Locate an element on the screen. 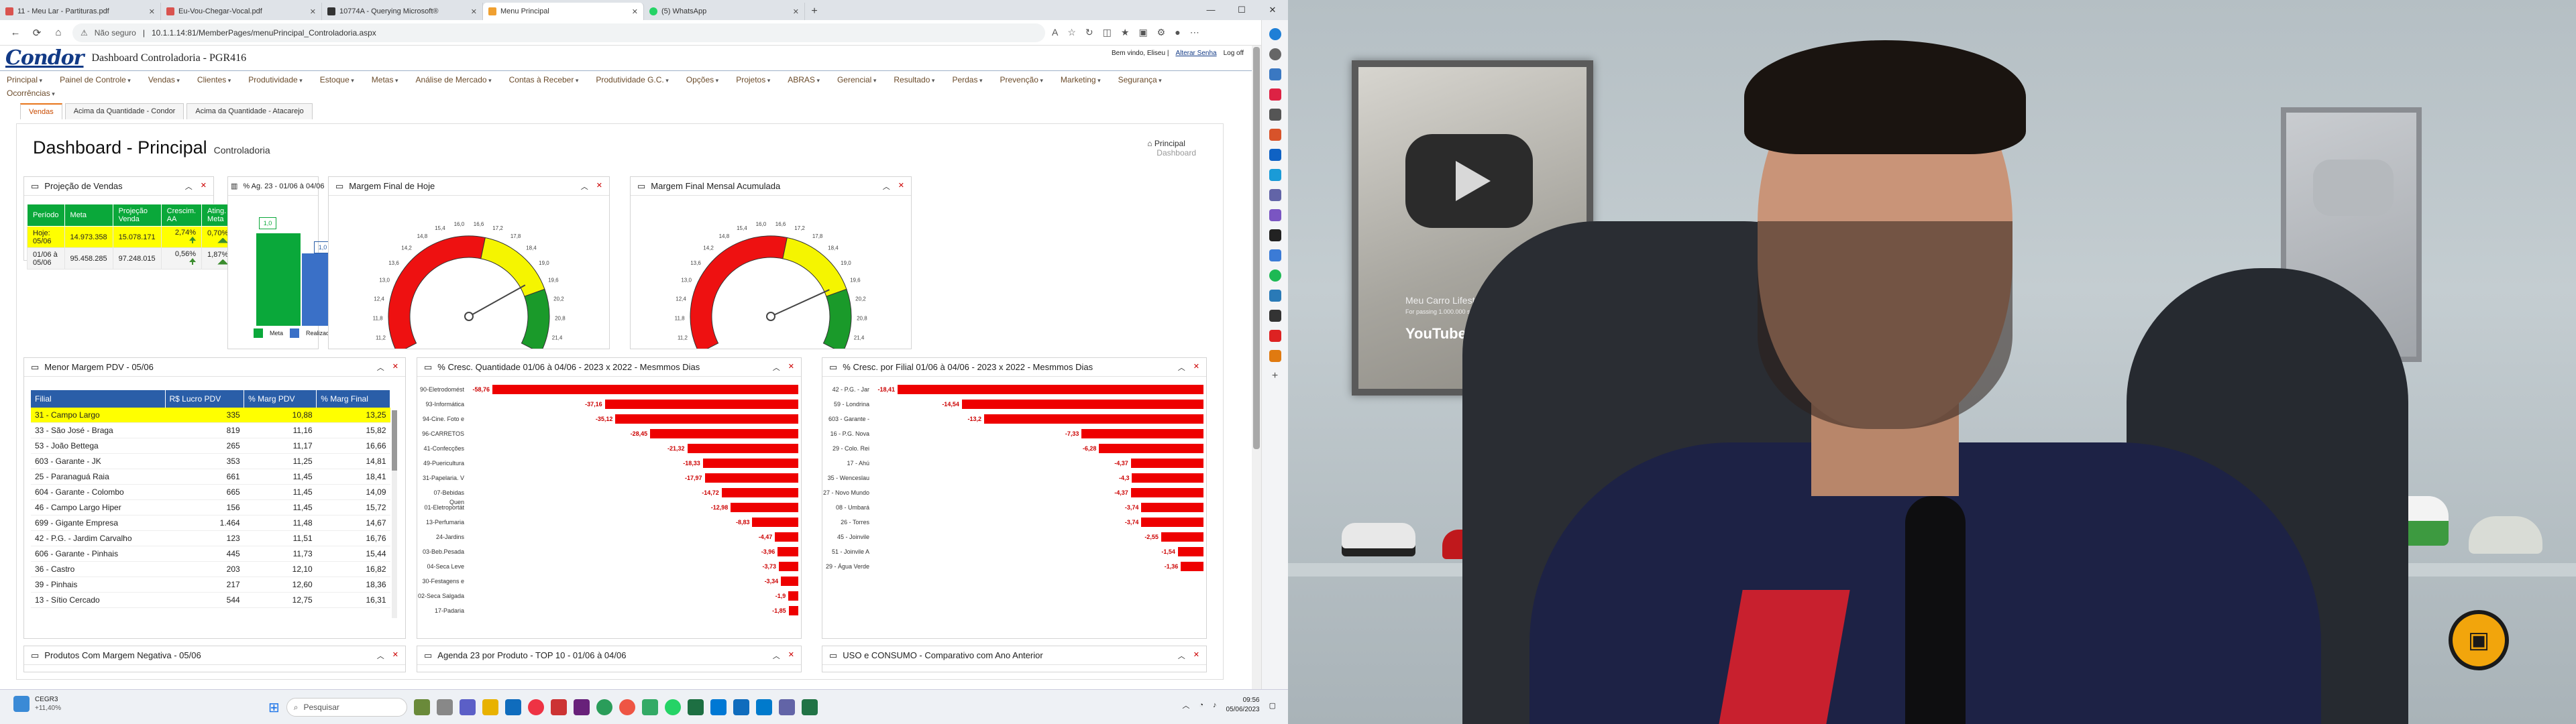 The width and height of the screenshot is (2576, 724). table-row: 606 - Garante - Pinhais 445 11,73 15,44 is located at coordinates (210, 554).